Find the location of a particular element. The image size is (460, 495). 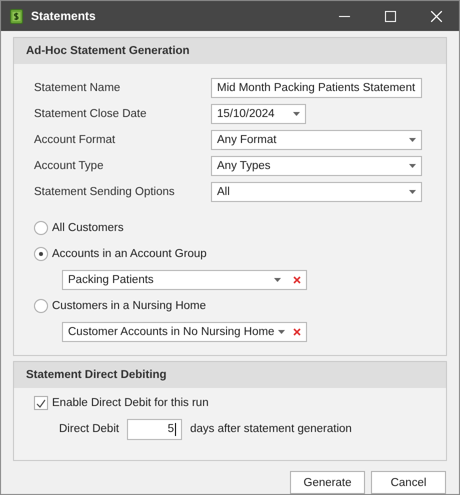

dropdown-field: Packing Patients is located at coordinates (184, 280).